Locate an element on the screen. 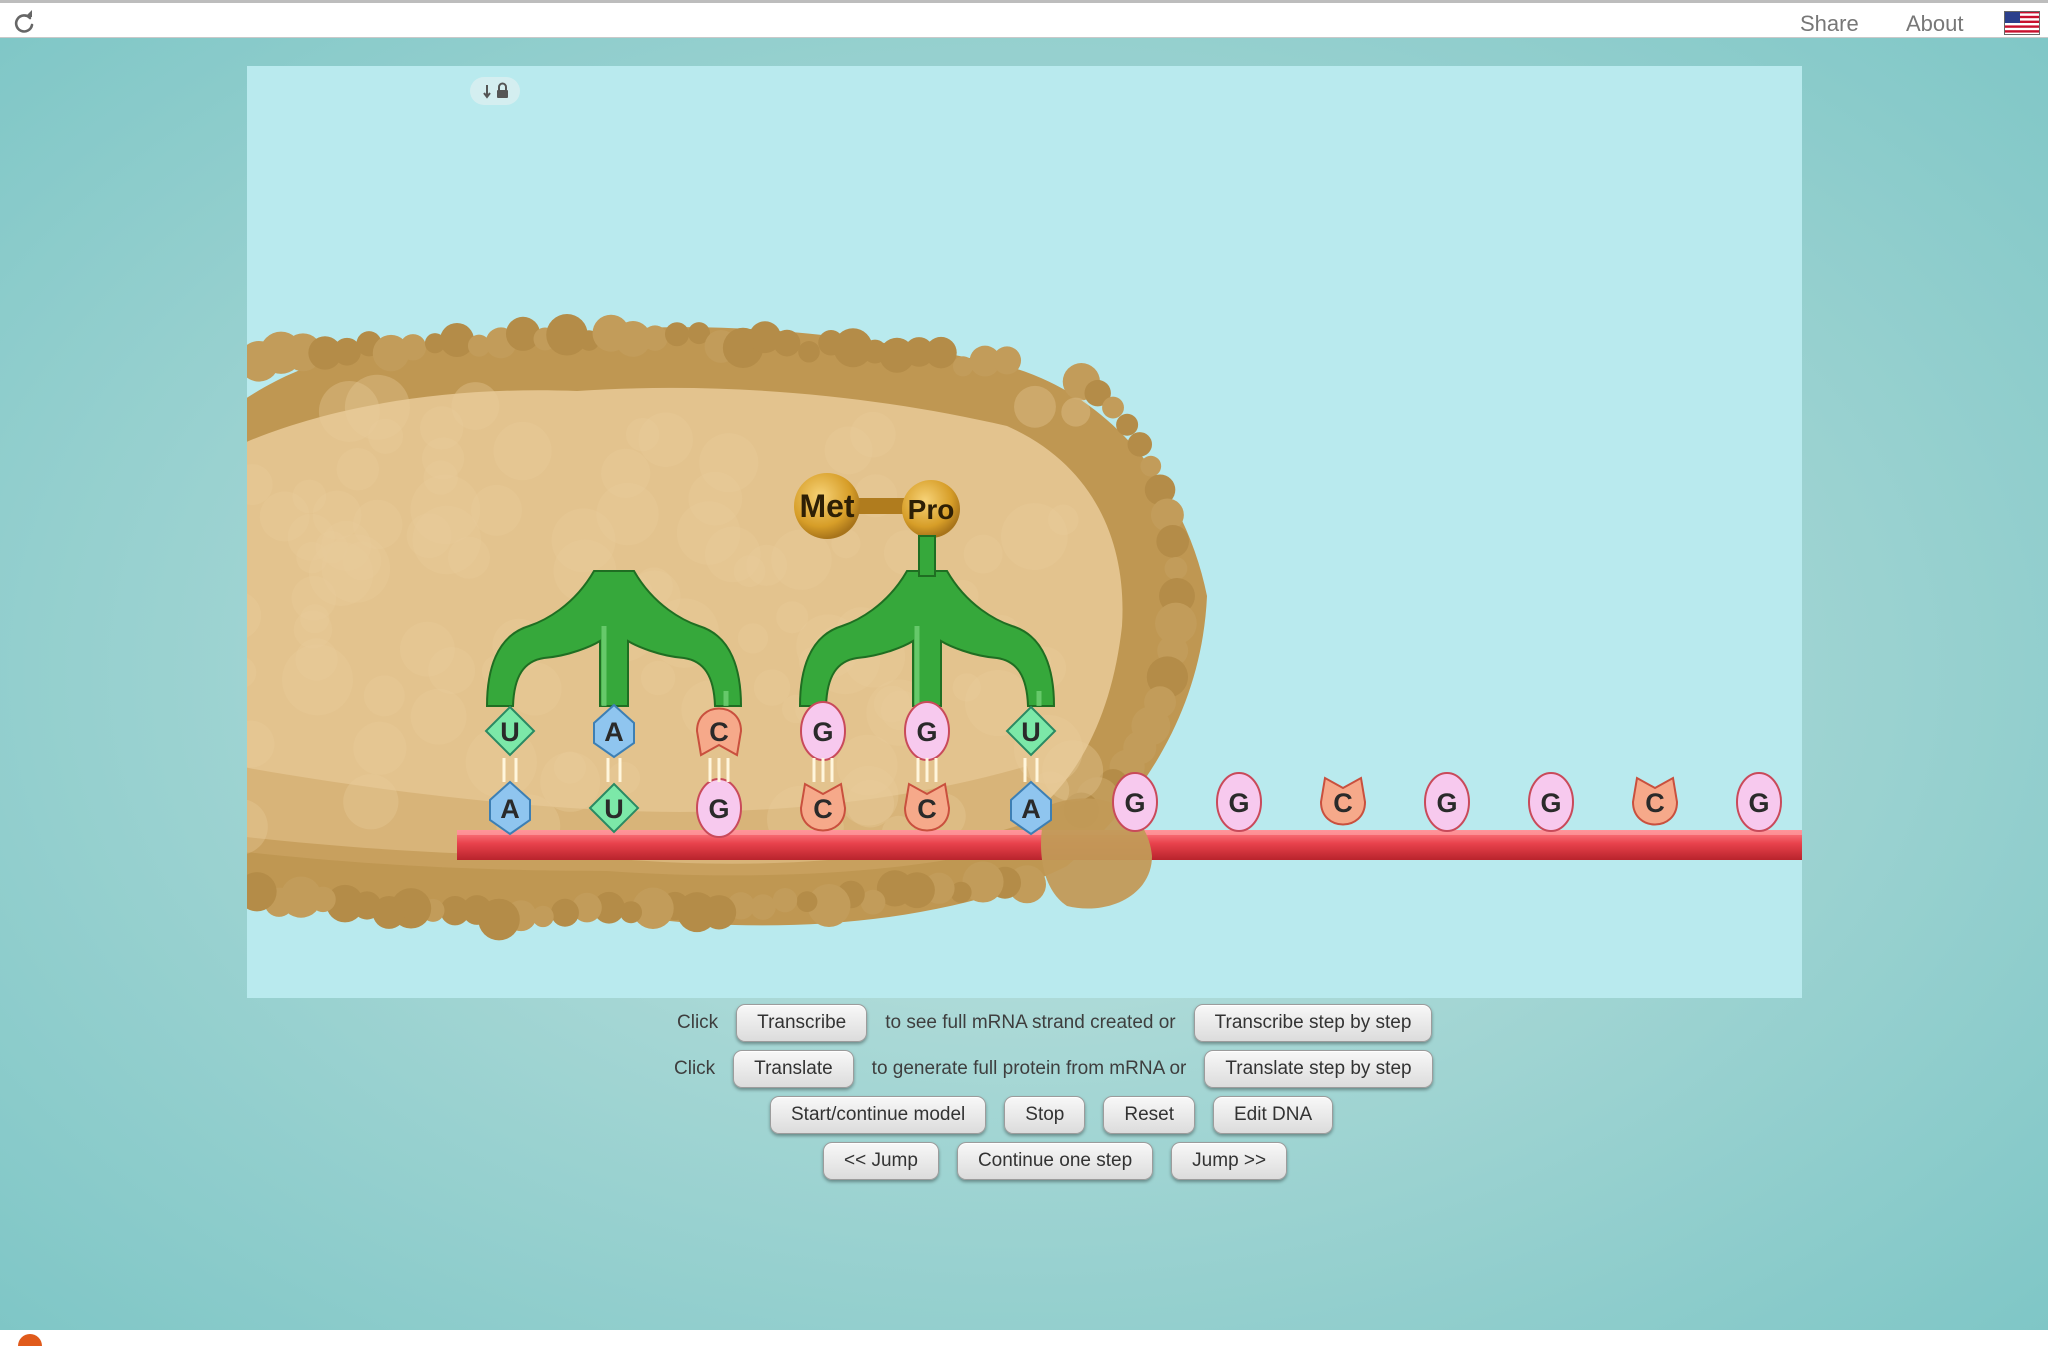 The image size is (2048, 1346). lock-icon is located at coordinates (495, 90).